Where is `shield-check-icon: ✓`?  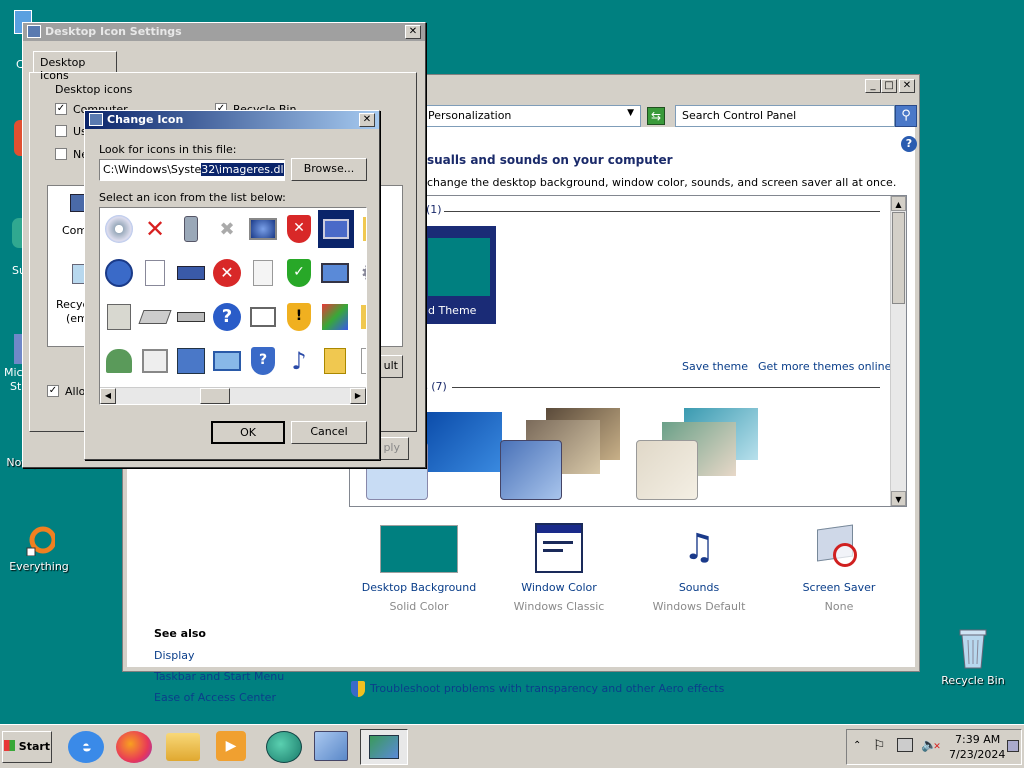
shield-check-icon: ✓ is located at coordinates (299, 273).